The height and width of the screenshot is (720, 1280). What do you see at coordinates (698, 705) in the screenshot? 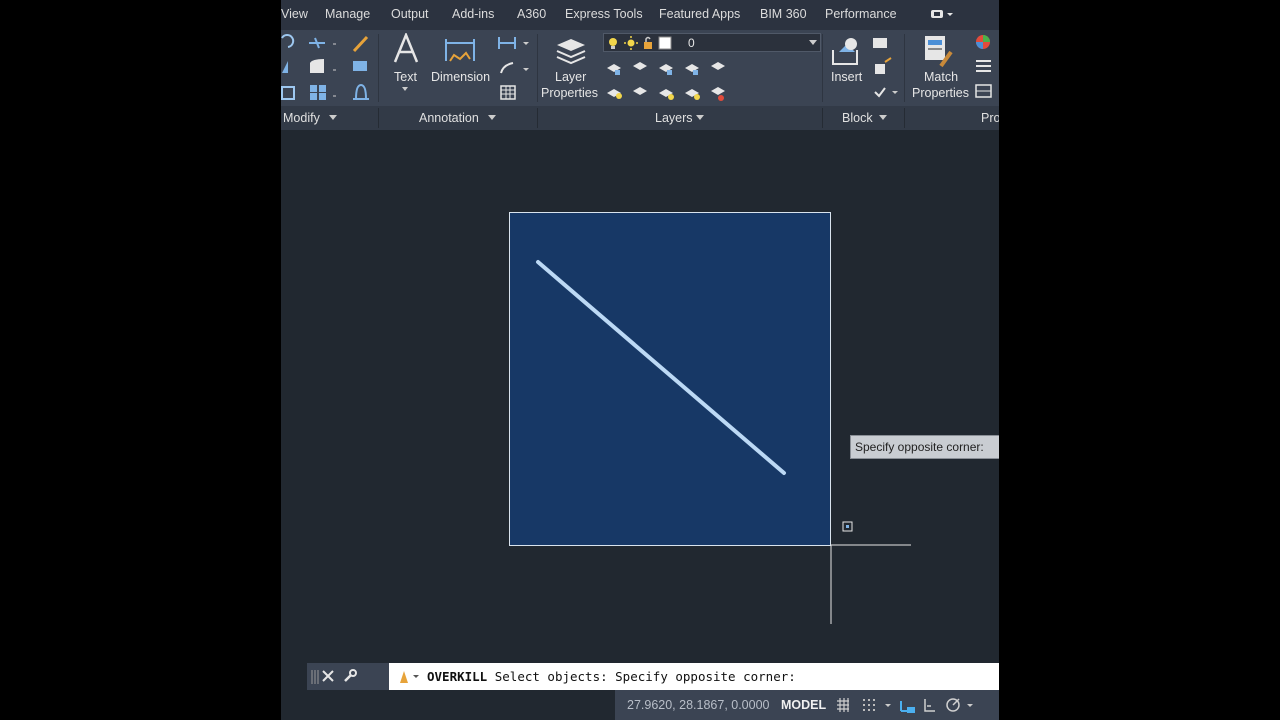
I see `coordinate-readout: 27.9620, 28.1867, 0.0000` at bounding box center [698, 705].